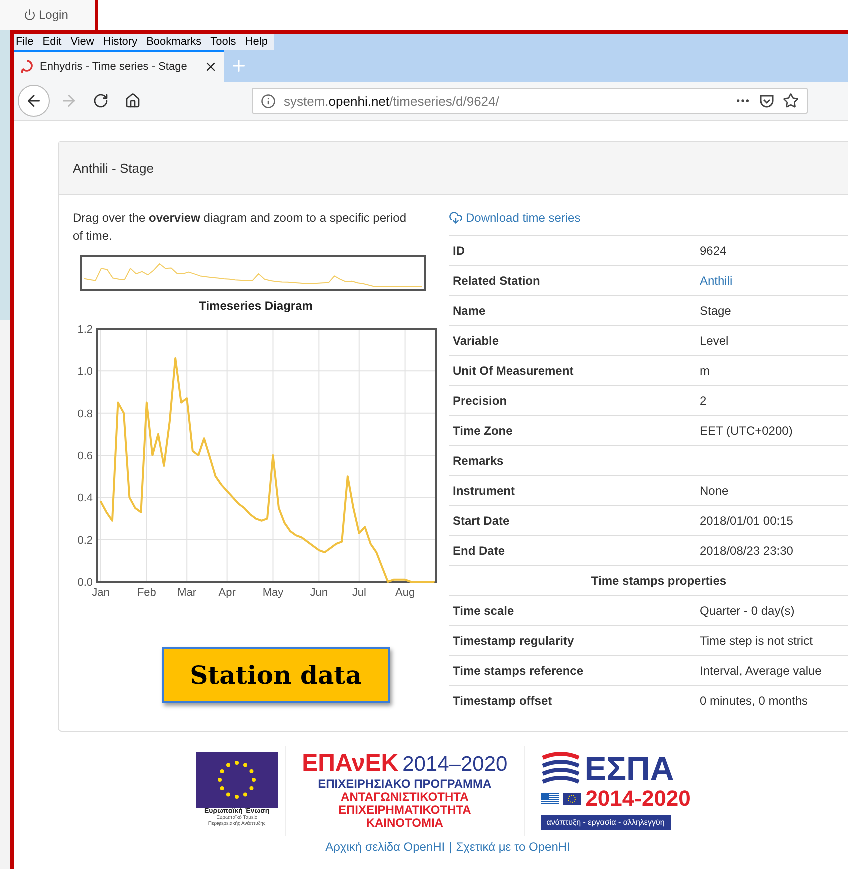 The width and height of the screenshot is (848, 869). Describe the element at coordinates (52, 42) in the screenshot. I see `menu-item: Edit` at that location.